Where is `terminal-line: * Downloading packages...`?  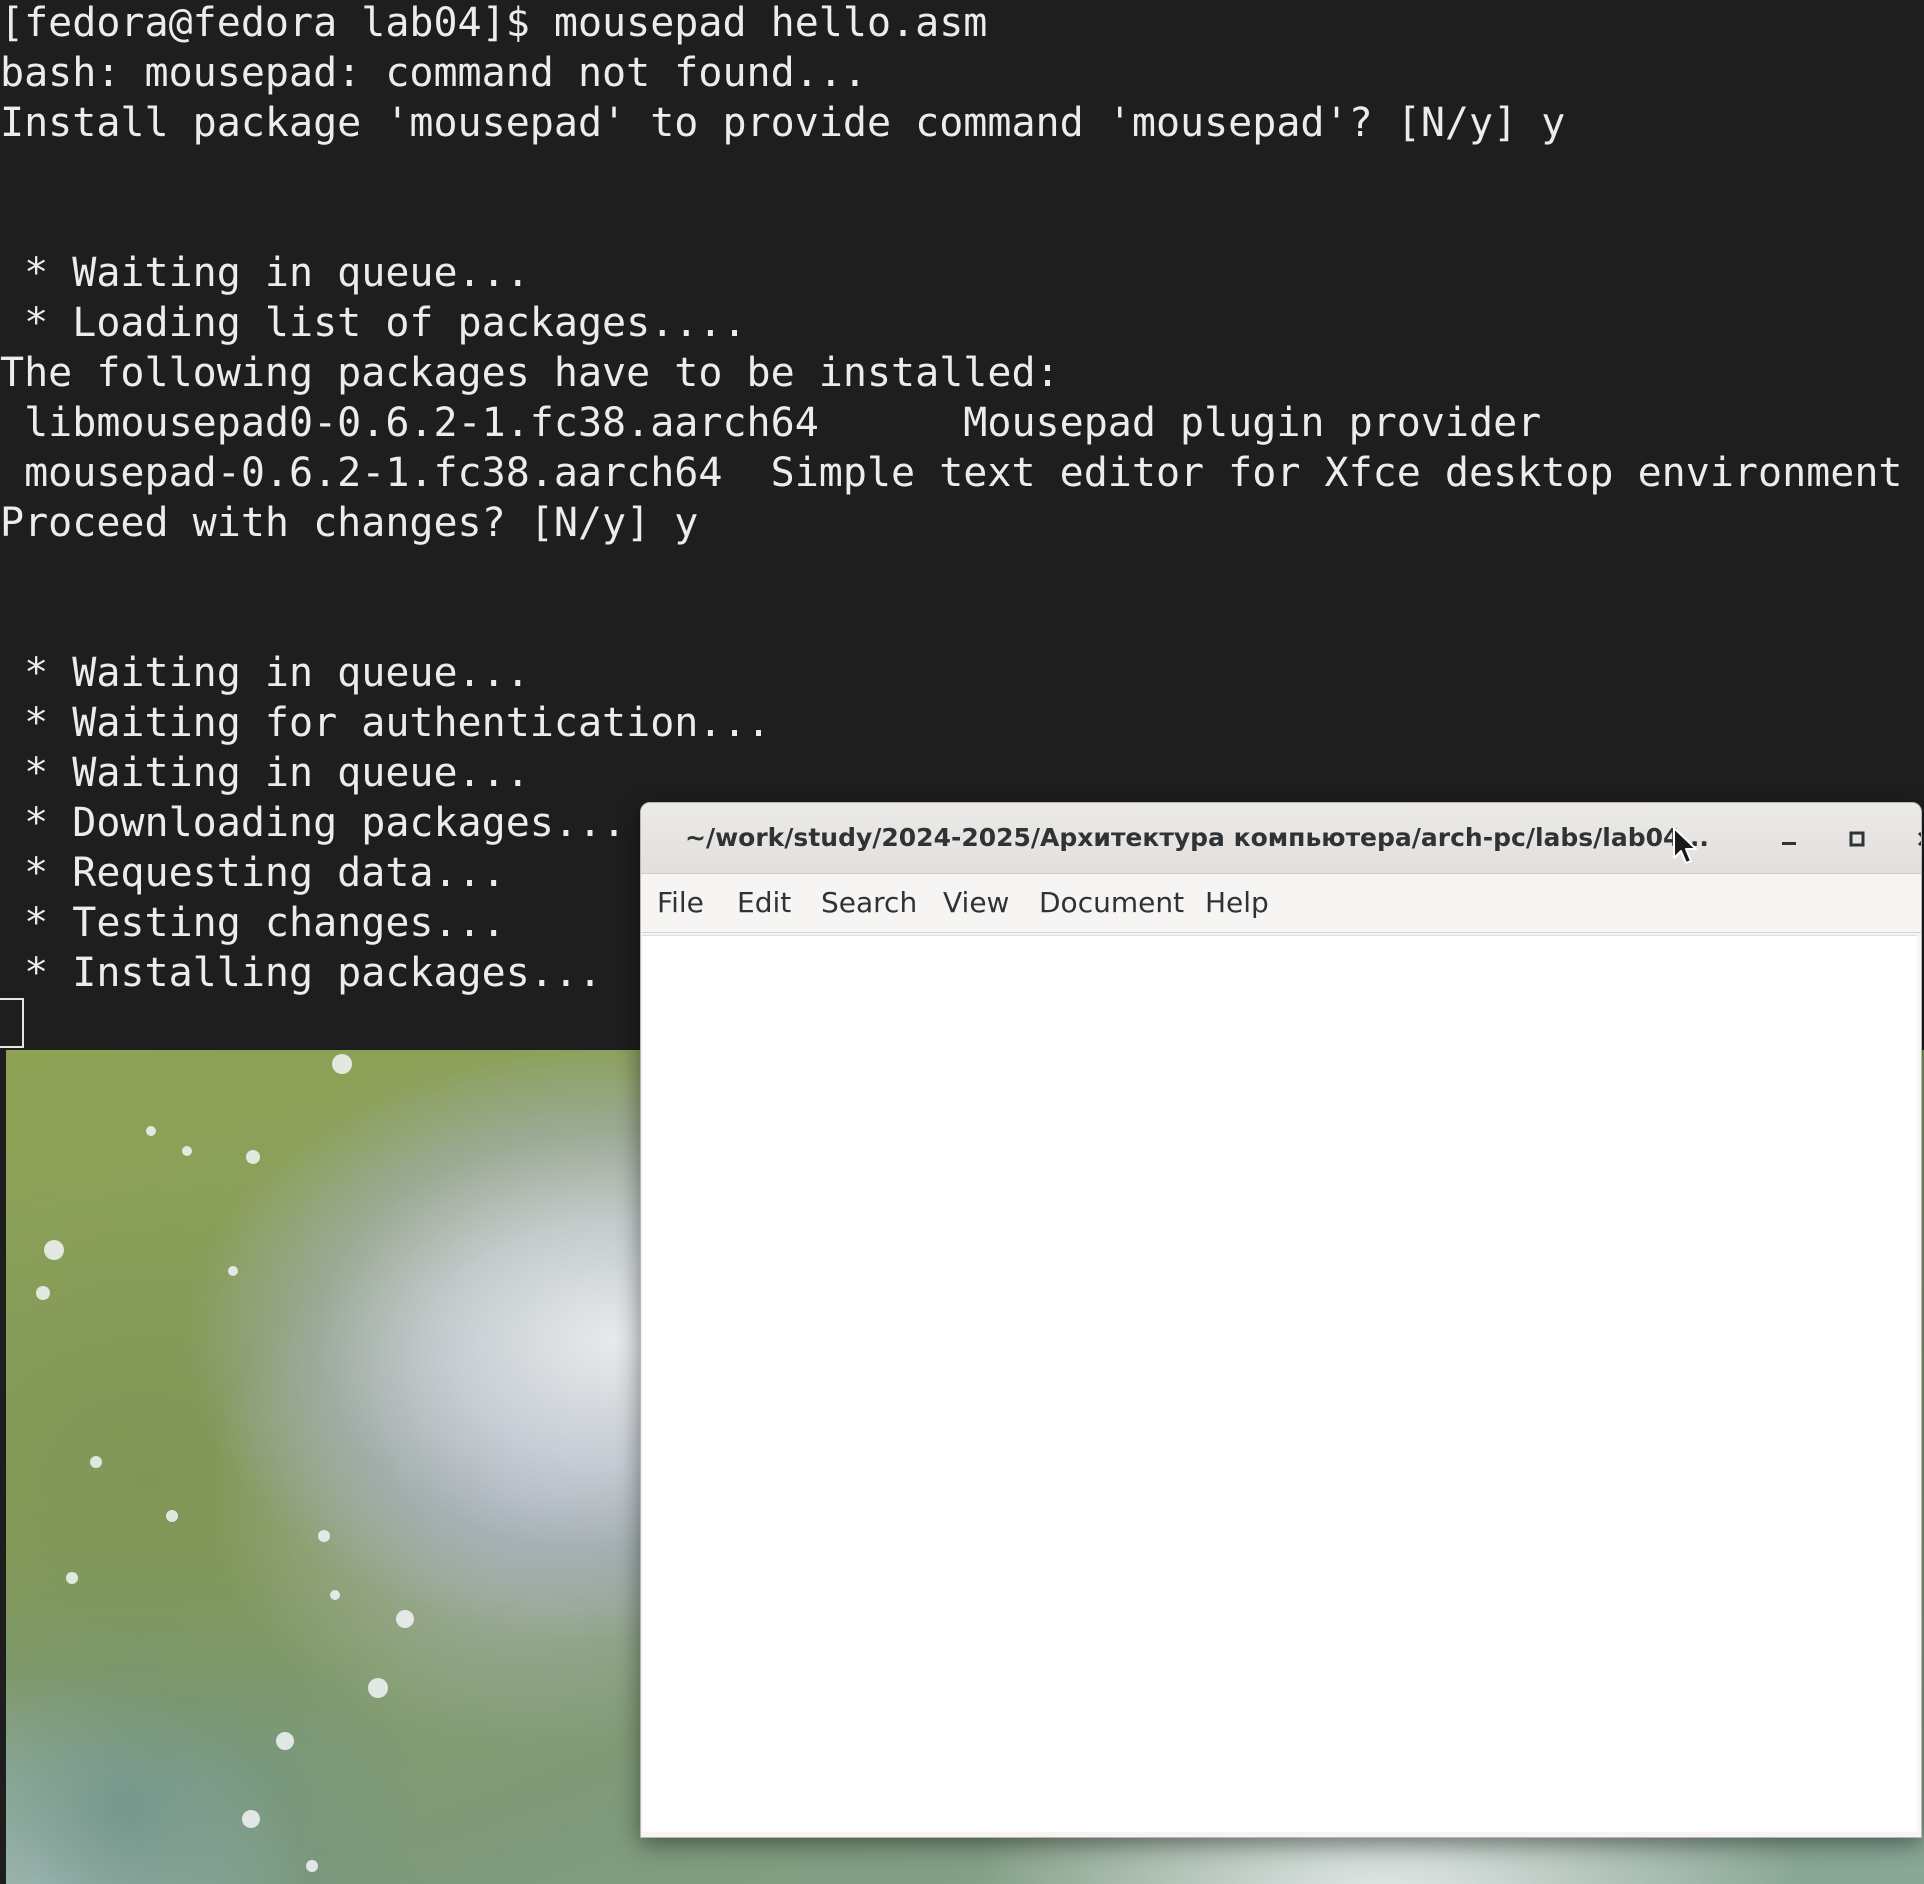
terminal-line: * Downloading packages... is located at coordinates (313, 823).